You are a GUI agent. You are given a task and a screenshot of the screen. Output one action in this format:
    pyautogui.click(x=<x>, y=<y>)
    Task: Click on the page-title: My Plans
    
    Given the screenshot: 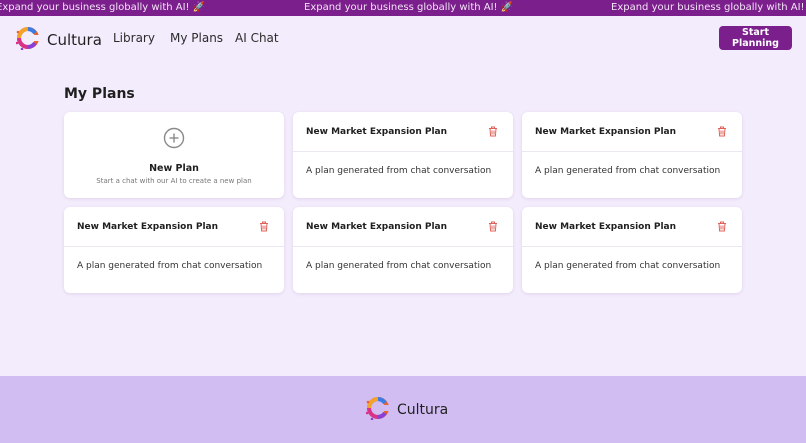 What is the action you would take?
    pyautogui.click(x=99, y=94)
    